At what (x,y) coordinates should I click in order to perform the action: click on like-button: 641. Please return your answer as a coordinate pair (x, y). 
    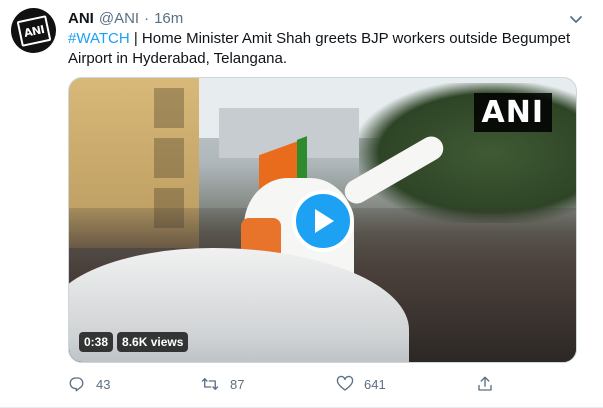
    Looking at the image, I should click on (361, 384).